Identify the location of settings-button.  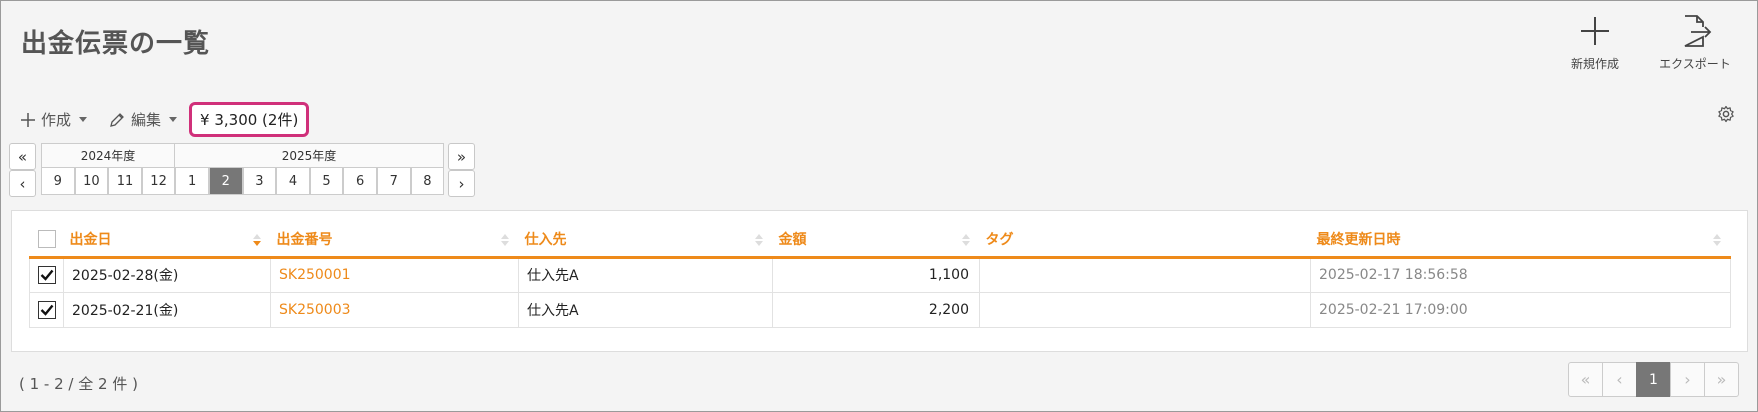
(1726, 116).